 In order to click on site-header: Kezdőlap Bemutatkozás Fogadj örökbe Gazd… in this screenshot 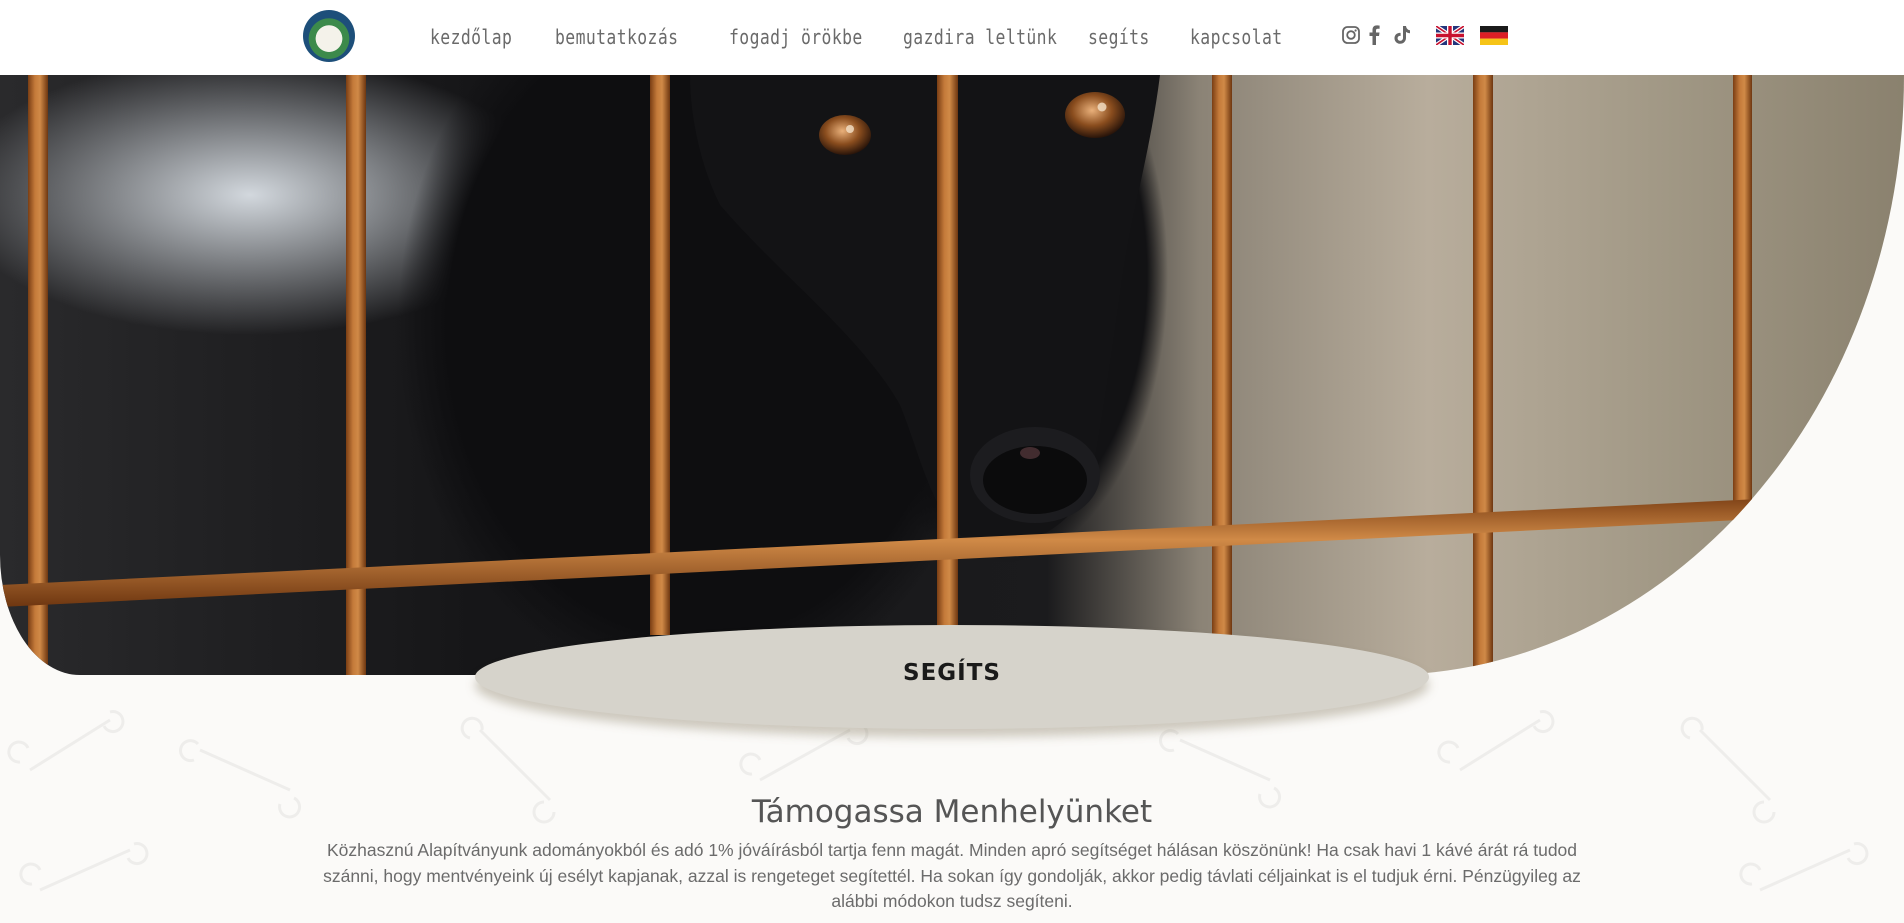, I will do `click(952, 37)`.